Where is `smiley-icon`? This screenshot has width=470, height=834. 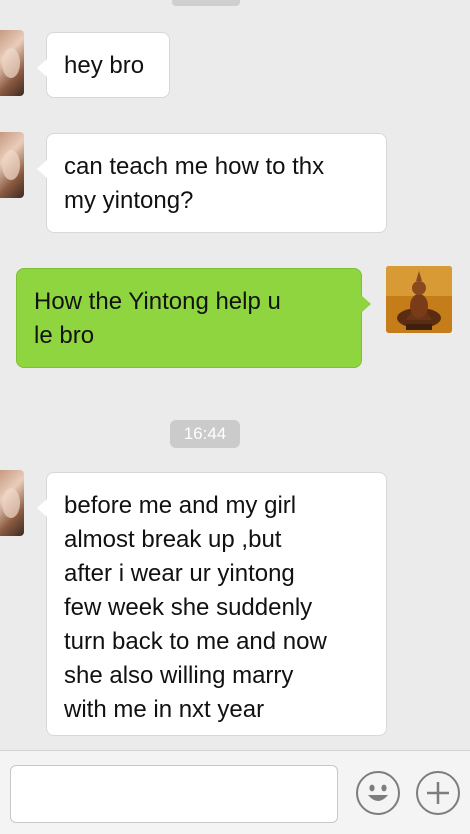
smiley-icon is located at coordinates (378, 792).